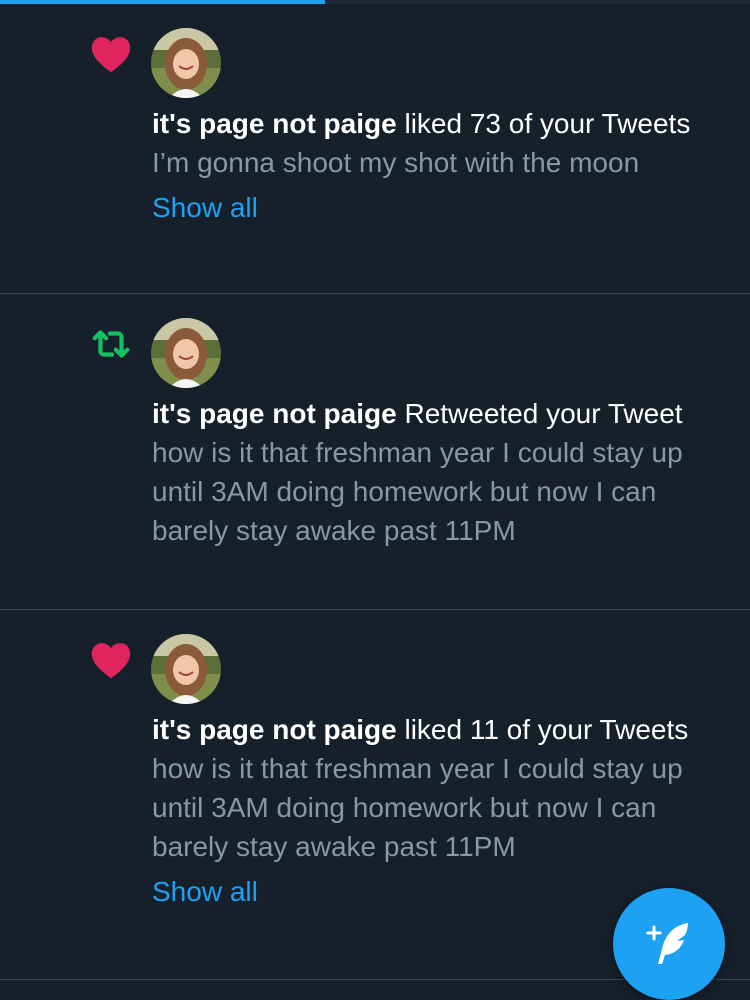  Describe the element at coordinates (542, 729) in the screenshot. I see `notification-action: liked 11 of your Tweets` at that location.